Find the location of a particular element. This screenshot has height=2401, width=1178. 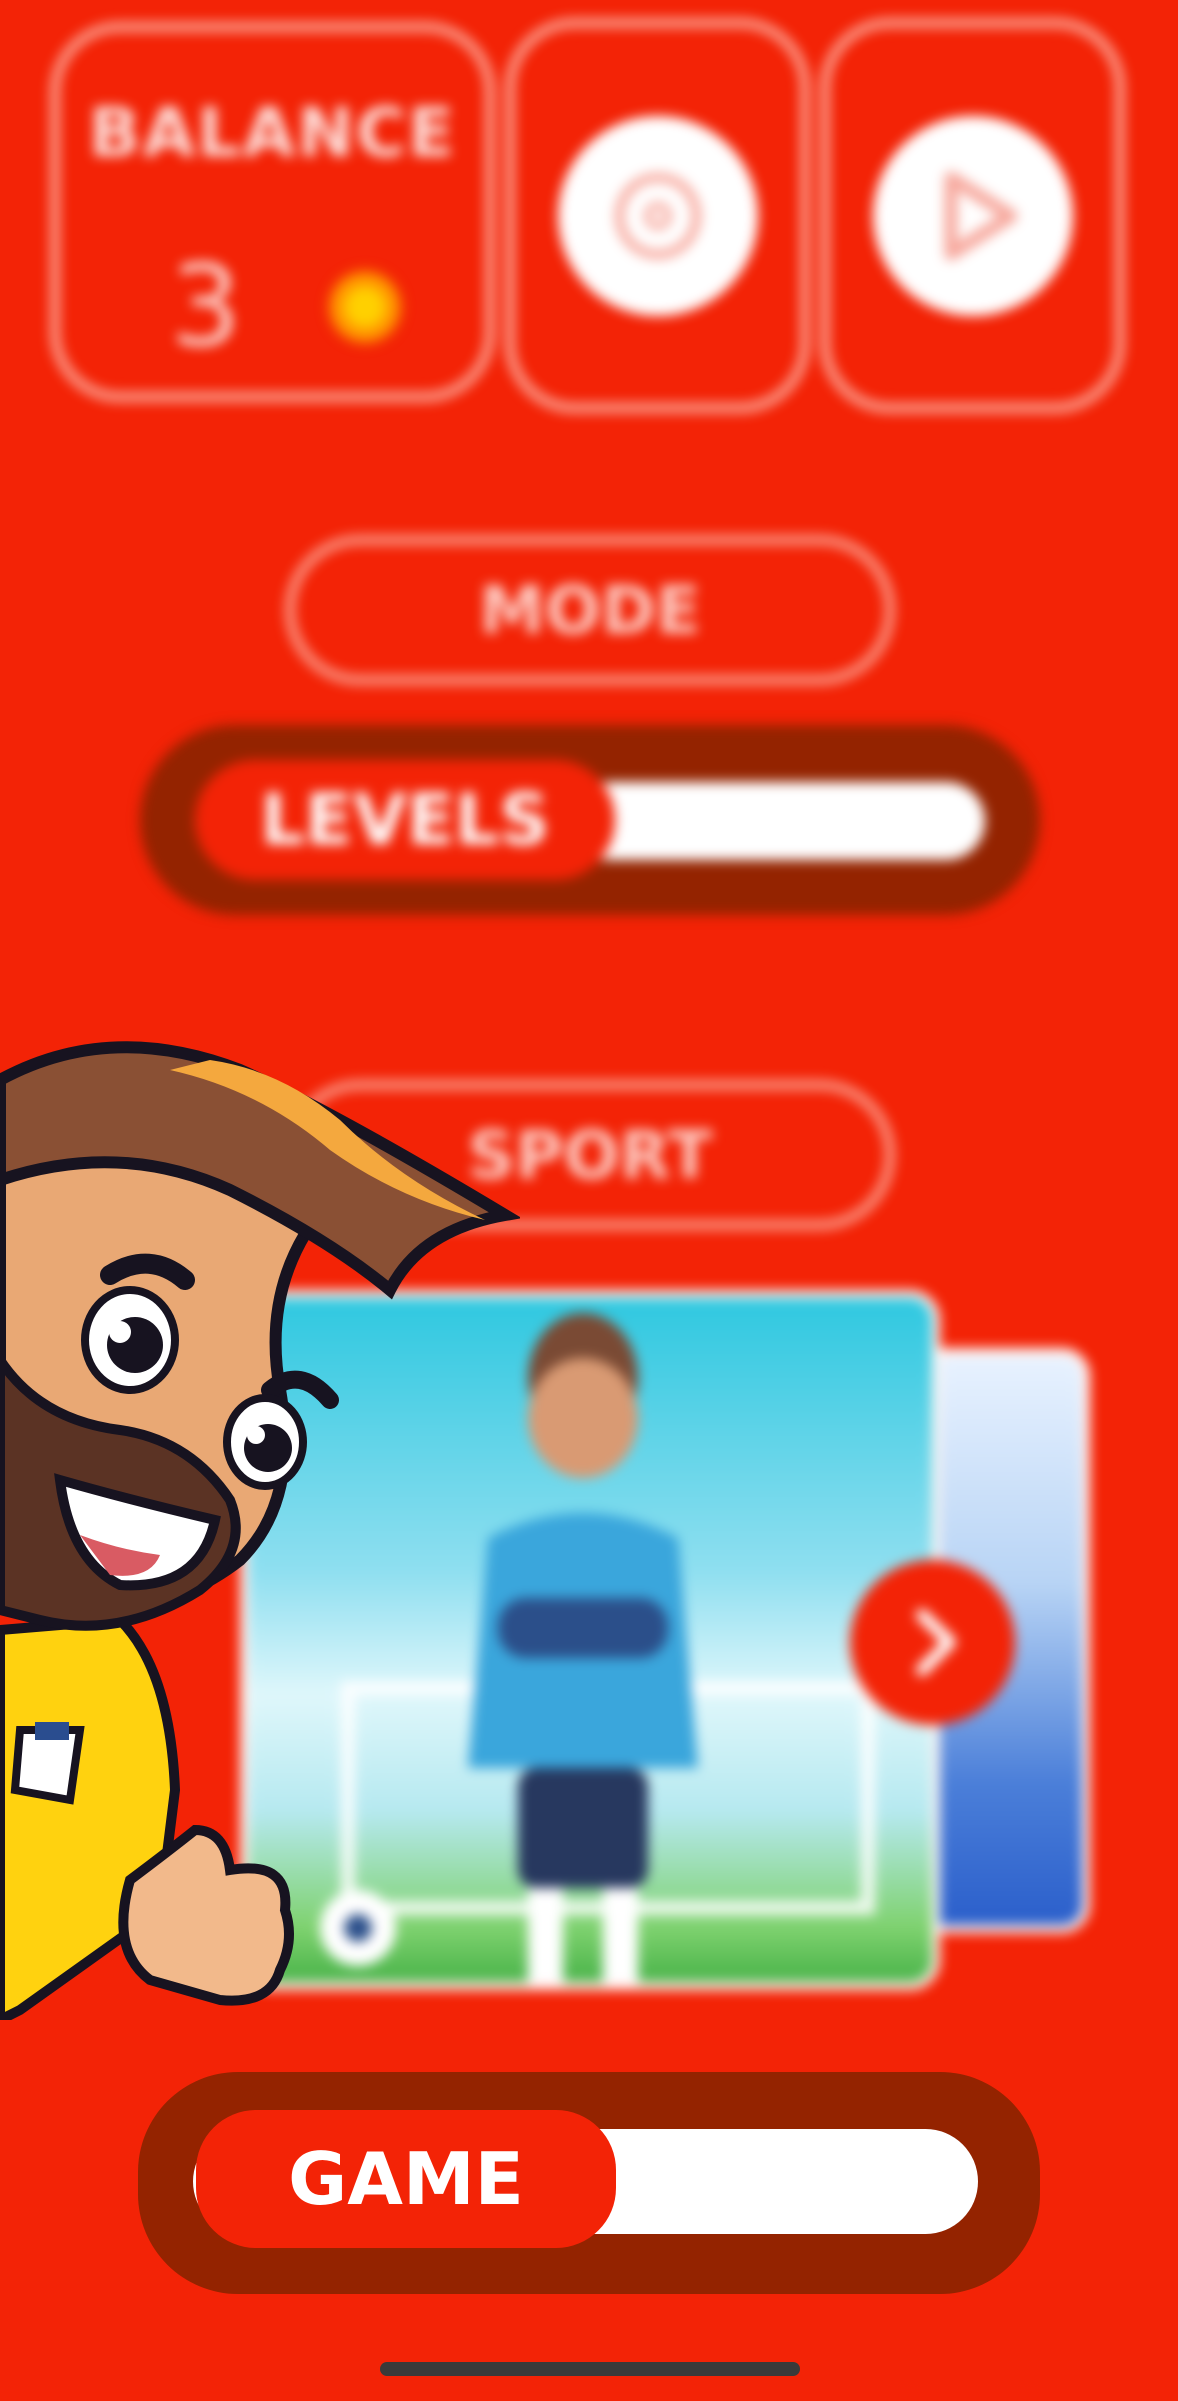

settings-button is located at coordinates (657, 215).